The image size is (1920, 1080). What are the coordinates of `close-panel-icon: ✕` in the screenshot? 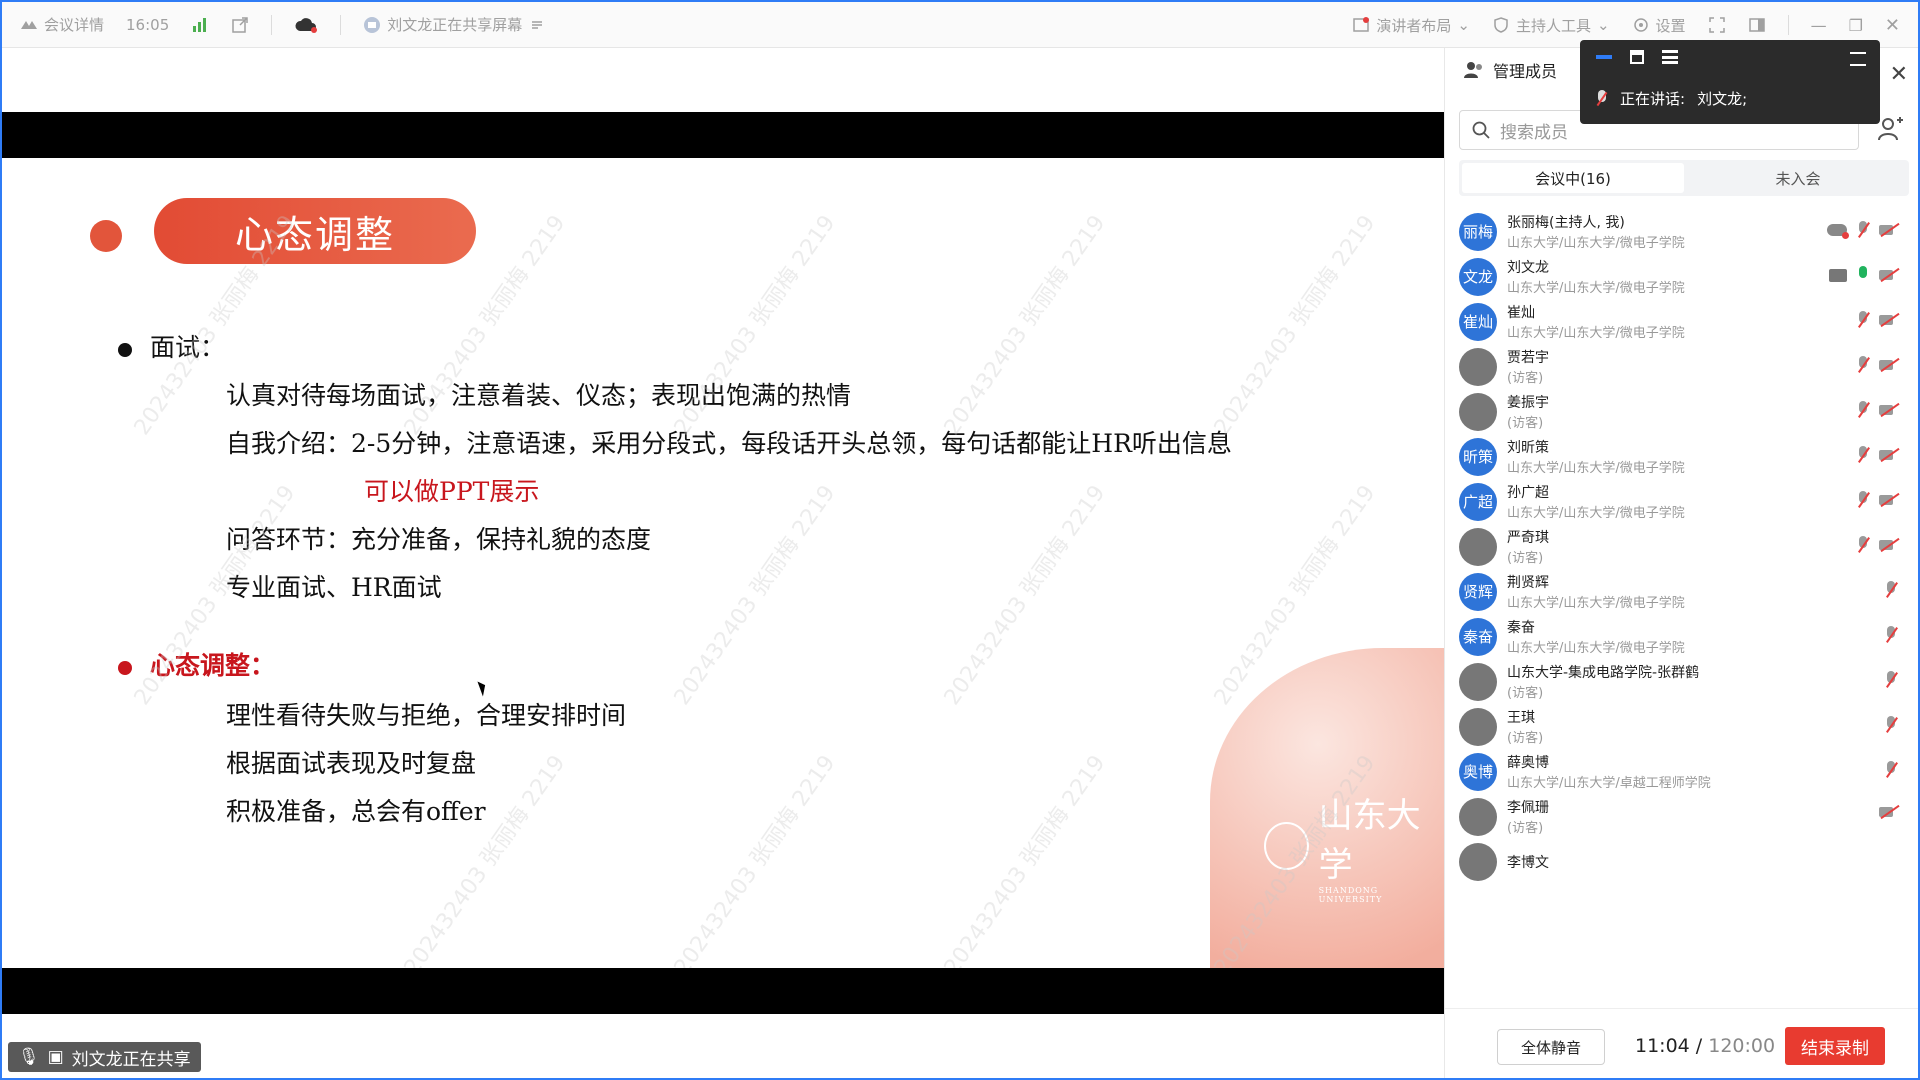 It's located at (1899, 74).